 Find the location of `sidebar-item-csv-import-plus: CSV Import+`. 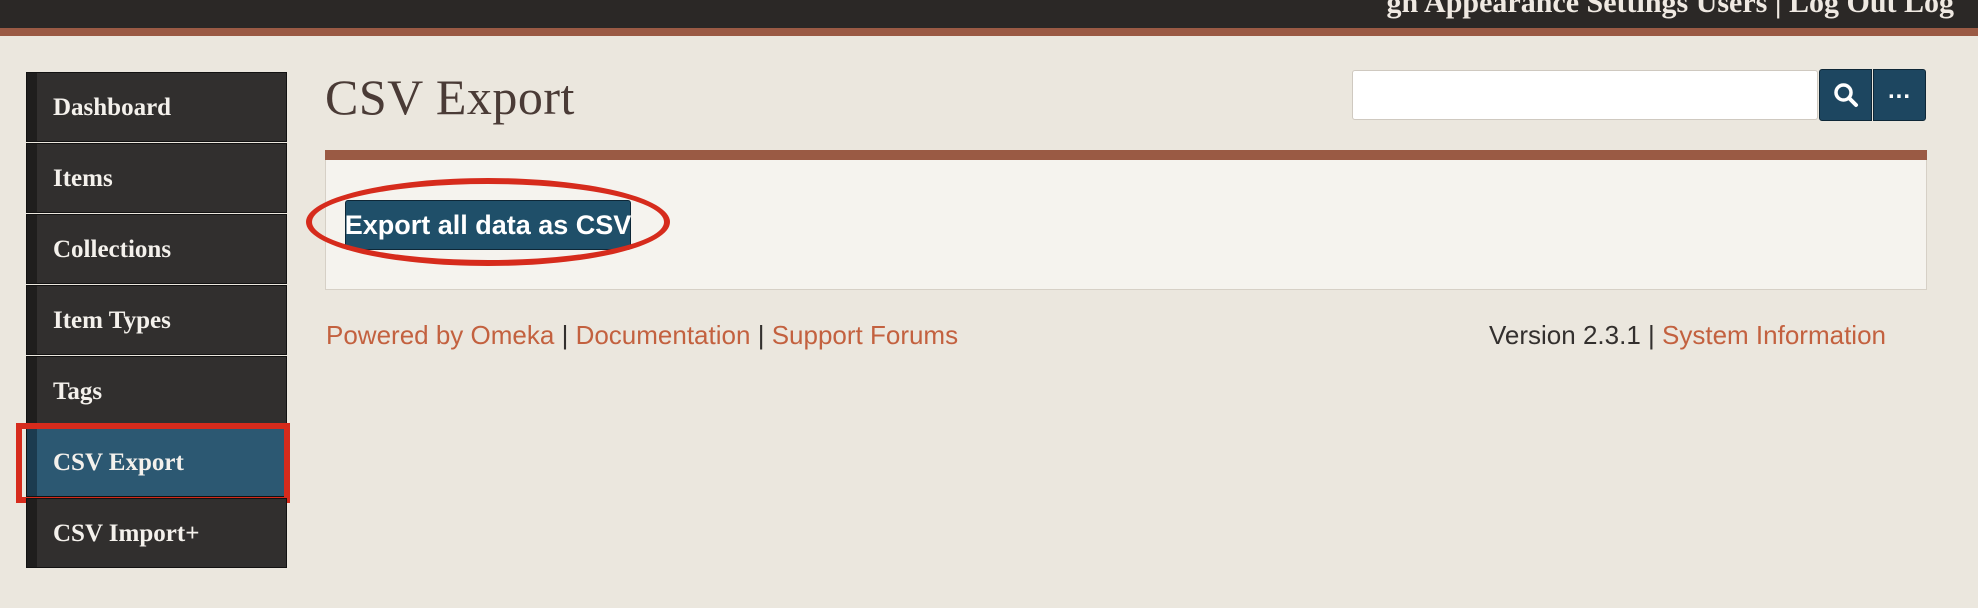

sidebar-item-csv-import-plus: CSV Import+ is located at coordinates (156, 533).